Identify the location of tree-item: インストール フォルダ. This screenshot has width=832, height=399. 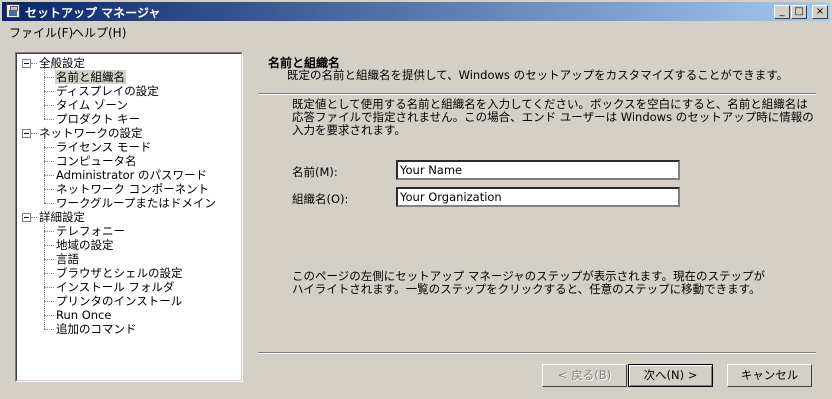
(115, 287).